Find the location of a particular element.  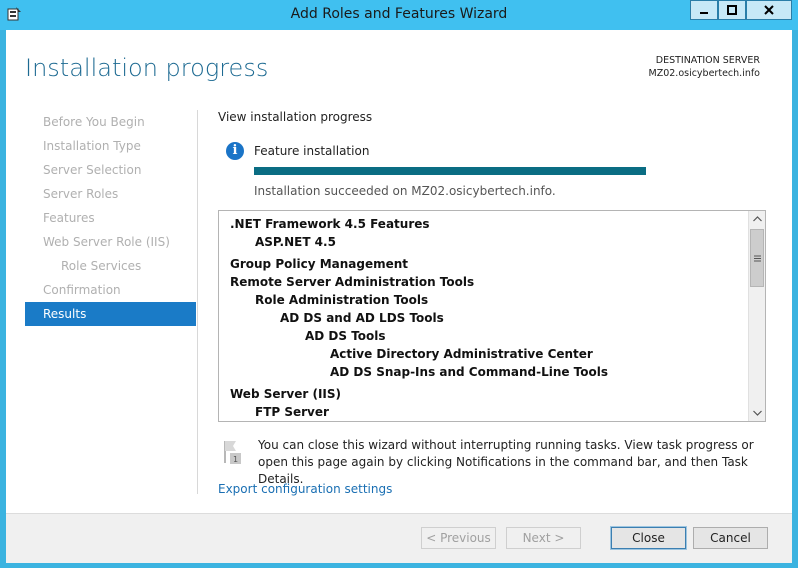

minimize-button is located at coordinates (704, 10).